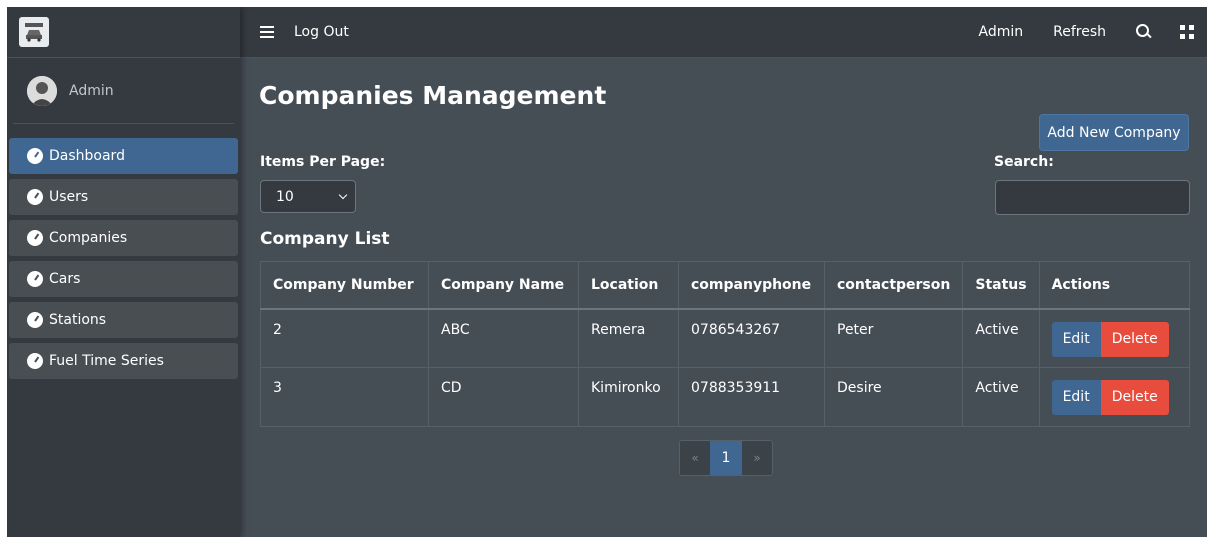 The width and height of the screenshot is (1214, 537). What do you see at coordinates (106, 361) in the screenshot?
I see `sidebar-item-label: Fuel Time Series` at bounding box center [106, 361].